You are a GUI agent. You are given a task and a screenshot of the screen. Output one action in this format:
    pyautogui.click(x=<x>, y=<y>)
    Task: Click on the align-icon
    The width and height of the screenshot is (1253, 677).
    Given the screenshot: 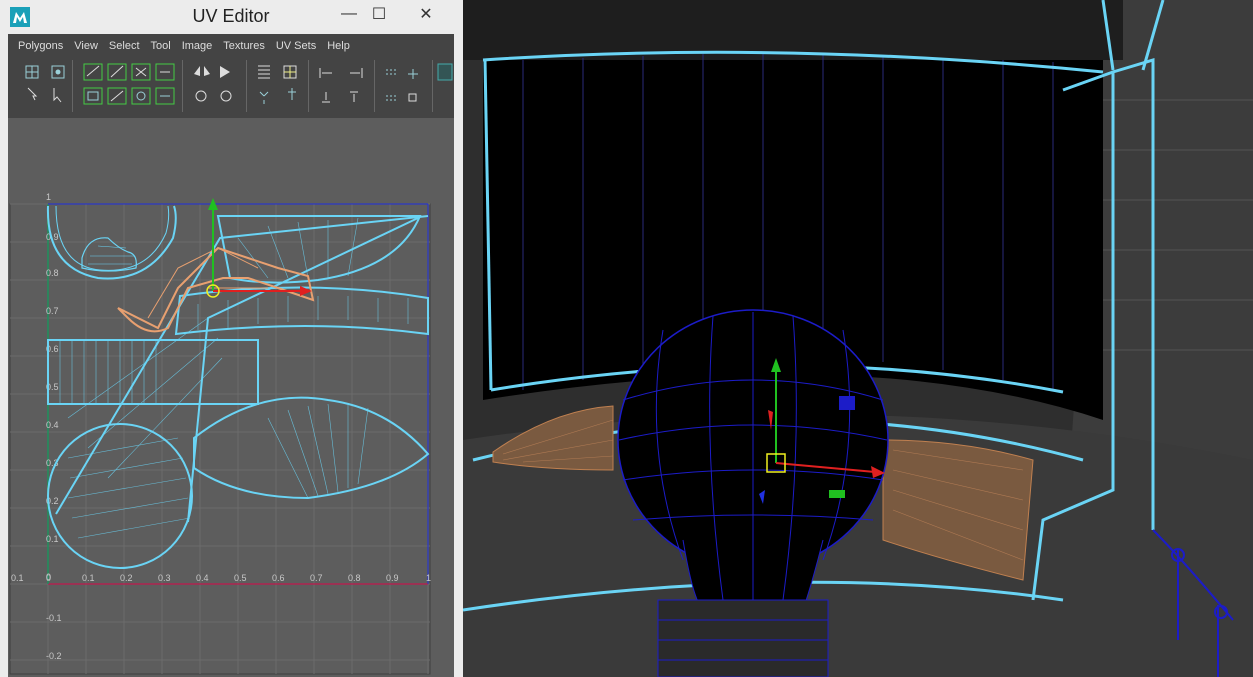 What is the action you would take?
    pyautogui.click(x=264, y=72)
    